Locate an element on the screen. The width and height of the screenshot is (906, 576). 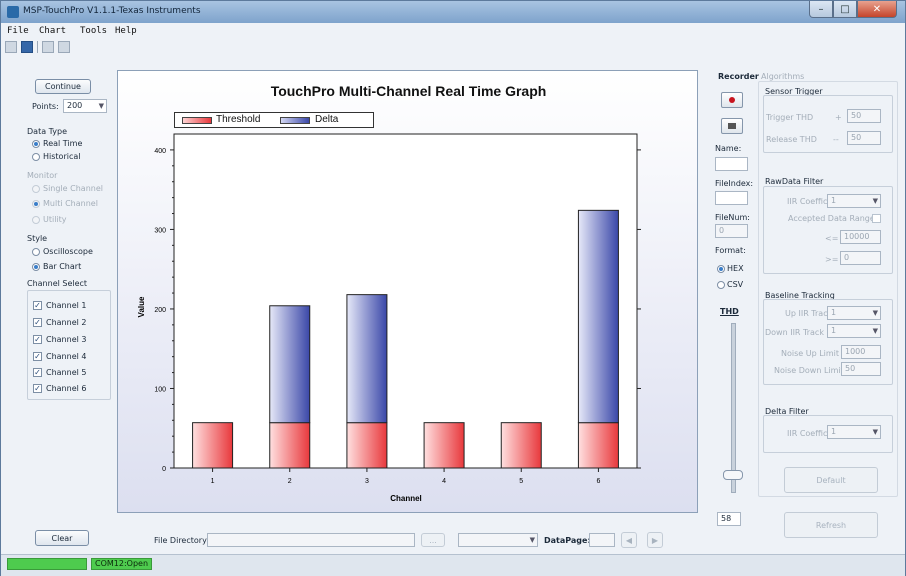
algorithms-label: Algorithms is located at coordinates (783, 76).